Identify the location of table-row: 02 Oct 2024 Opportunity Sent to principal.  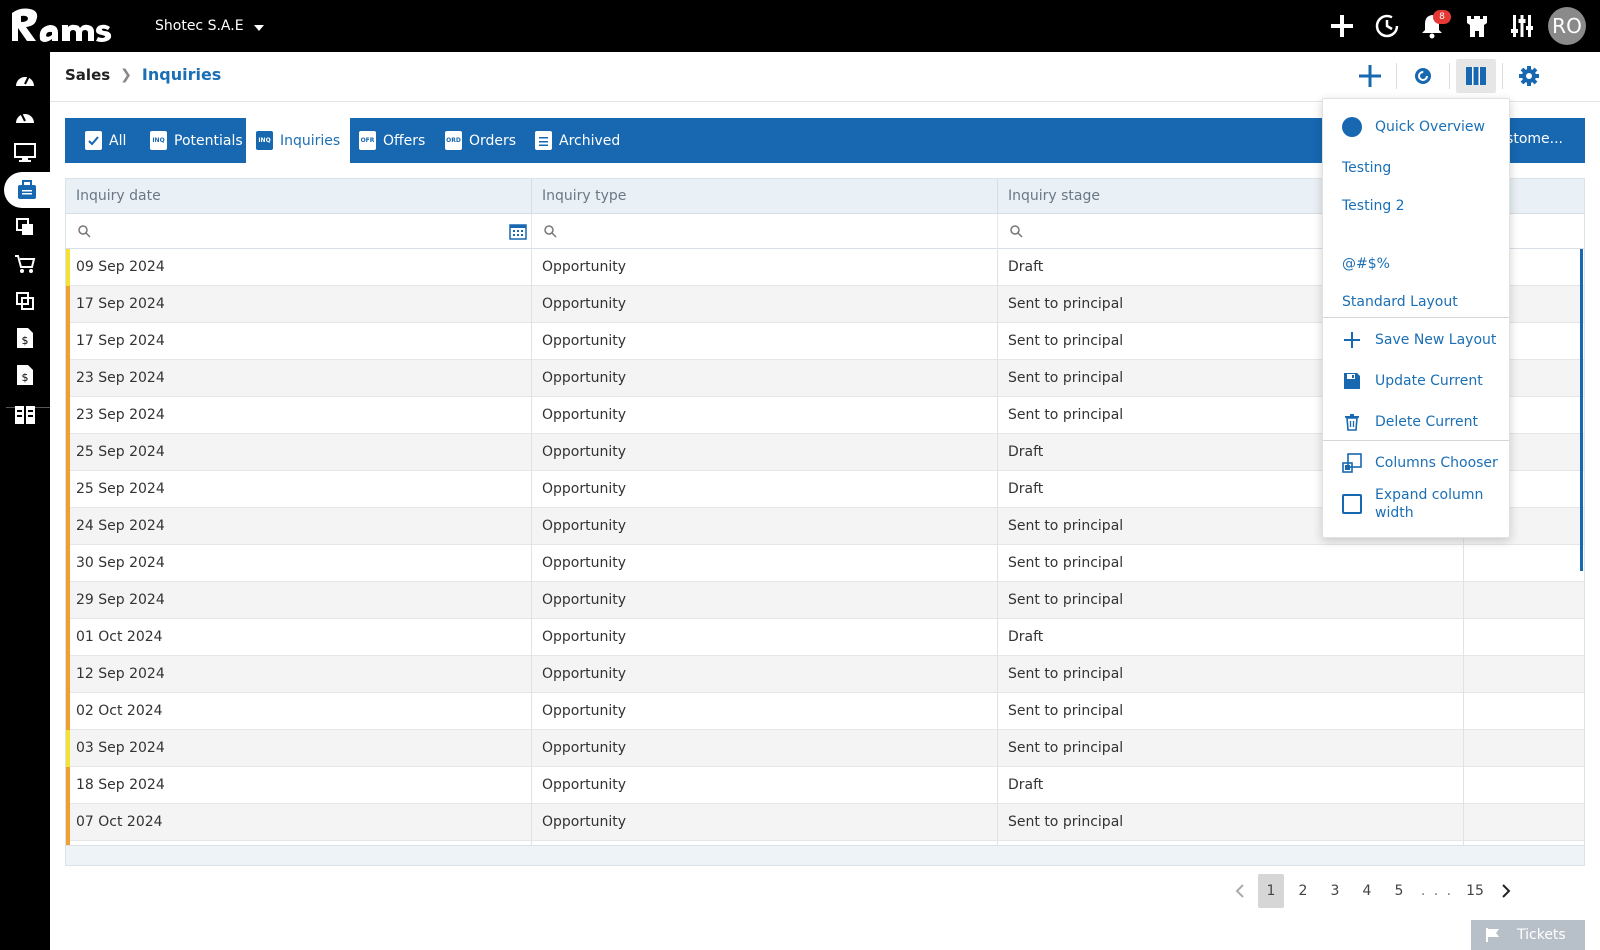
(825, 711).